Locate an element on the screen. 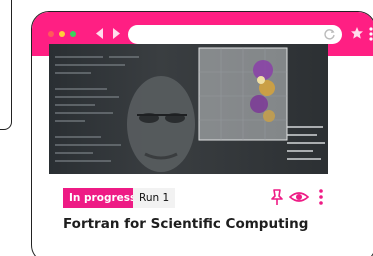 The width and height of the screenshot is (373, 256). reload-icon is located at coordinates (329, 34).